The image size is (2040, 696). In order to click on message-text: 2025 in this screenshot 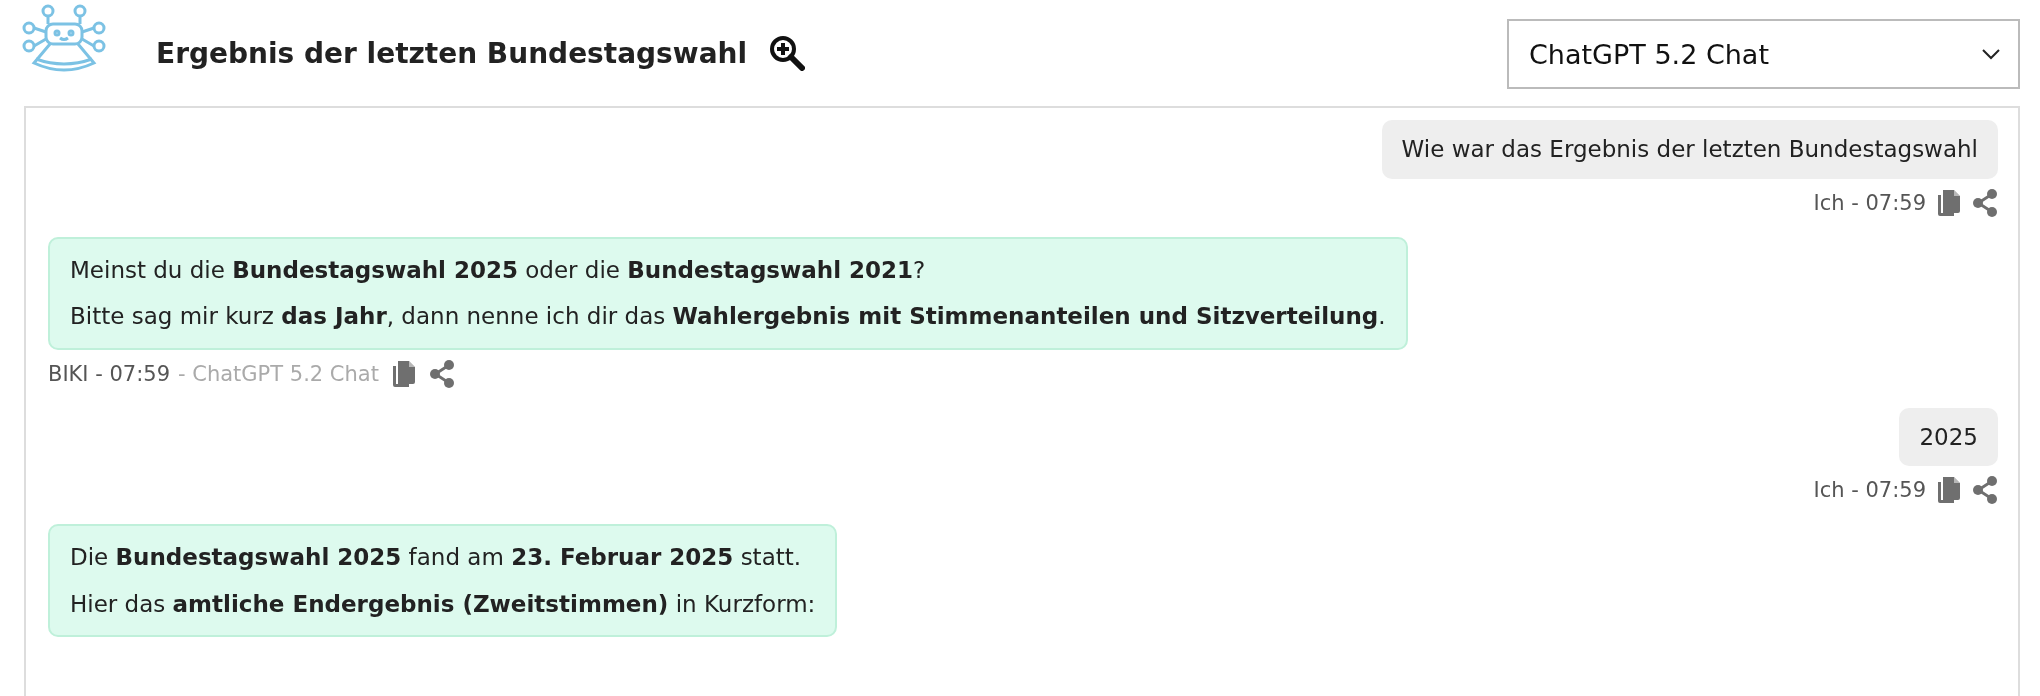, I will do `click(1948, 437)`.